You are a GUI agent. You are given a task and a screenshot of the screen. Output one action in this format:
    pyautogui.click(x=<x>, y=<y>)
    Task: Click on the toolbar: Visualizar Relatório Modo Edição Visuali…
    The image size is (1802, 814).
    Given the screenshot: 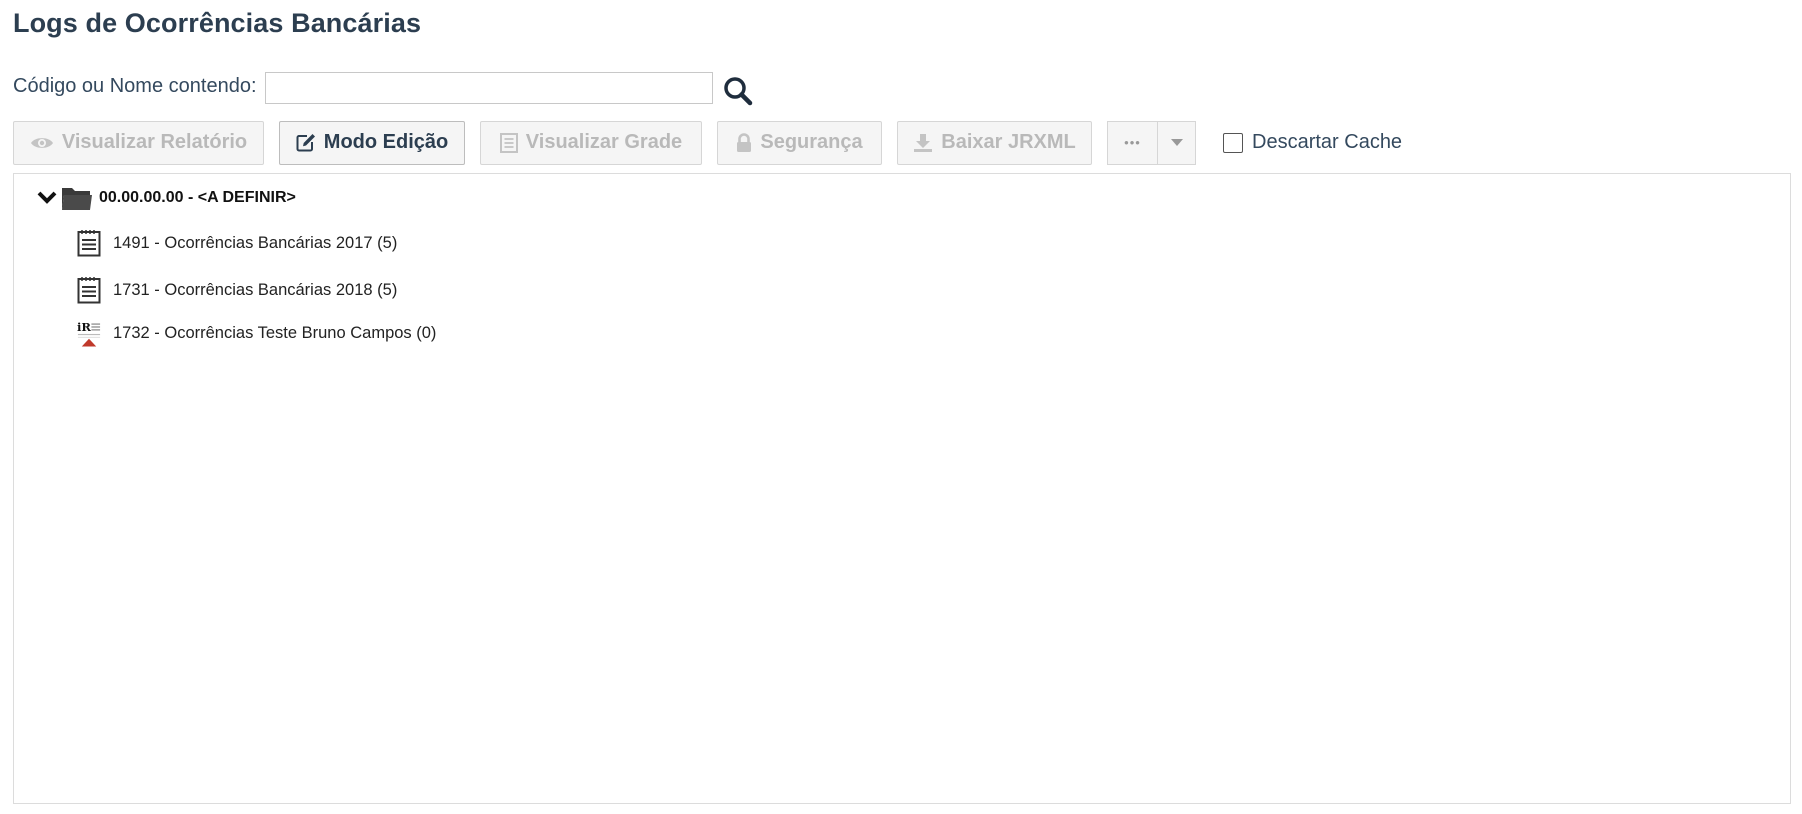 What is the action you would take?
    pyautogui.click(x=707, y=142)
    